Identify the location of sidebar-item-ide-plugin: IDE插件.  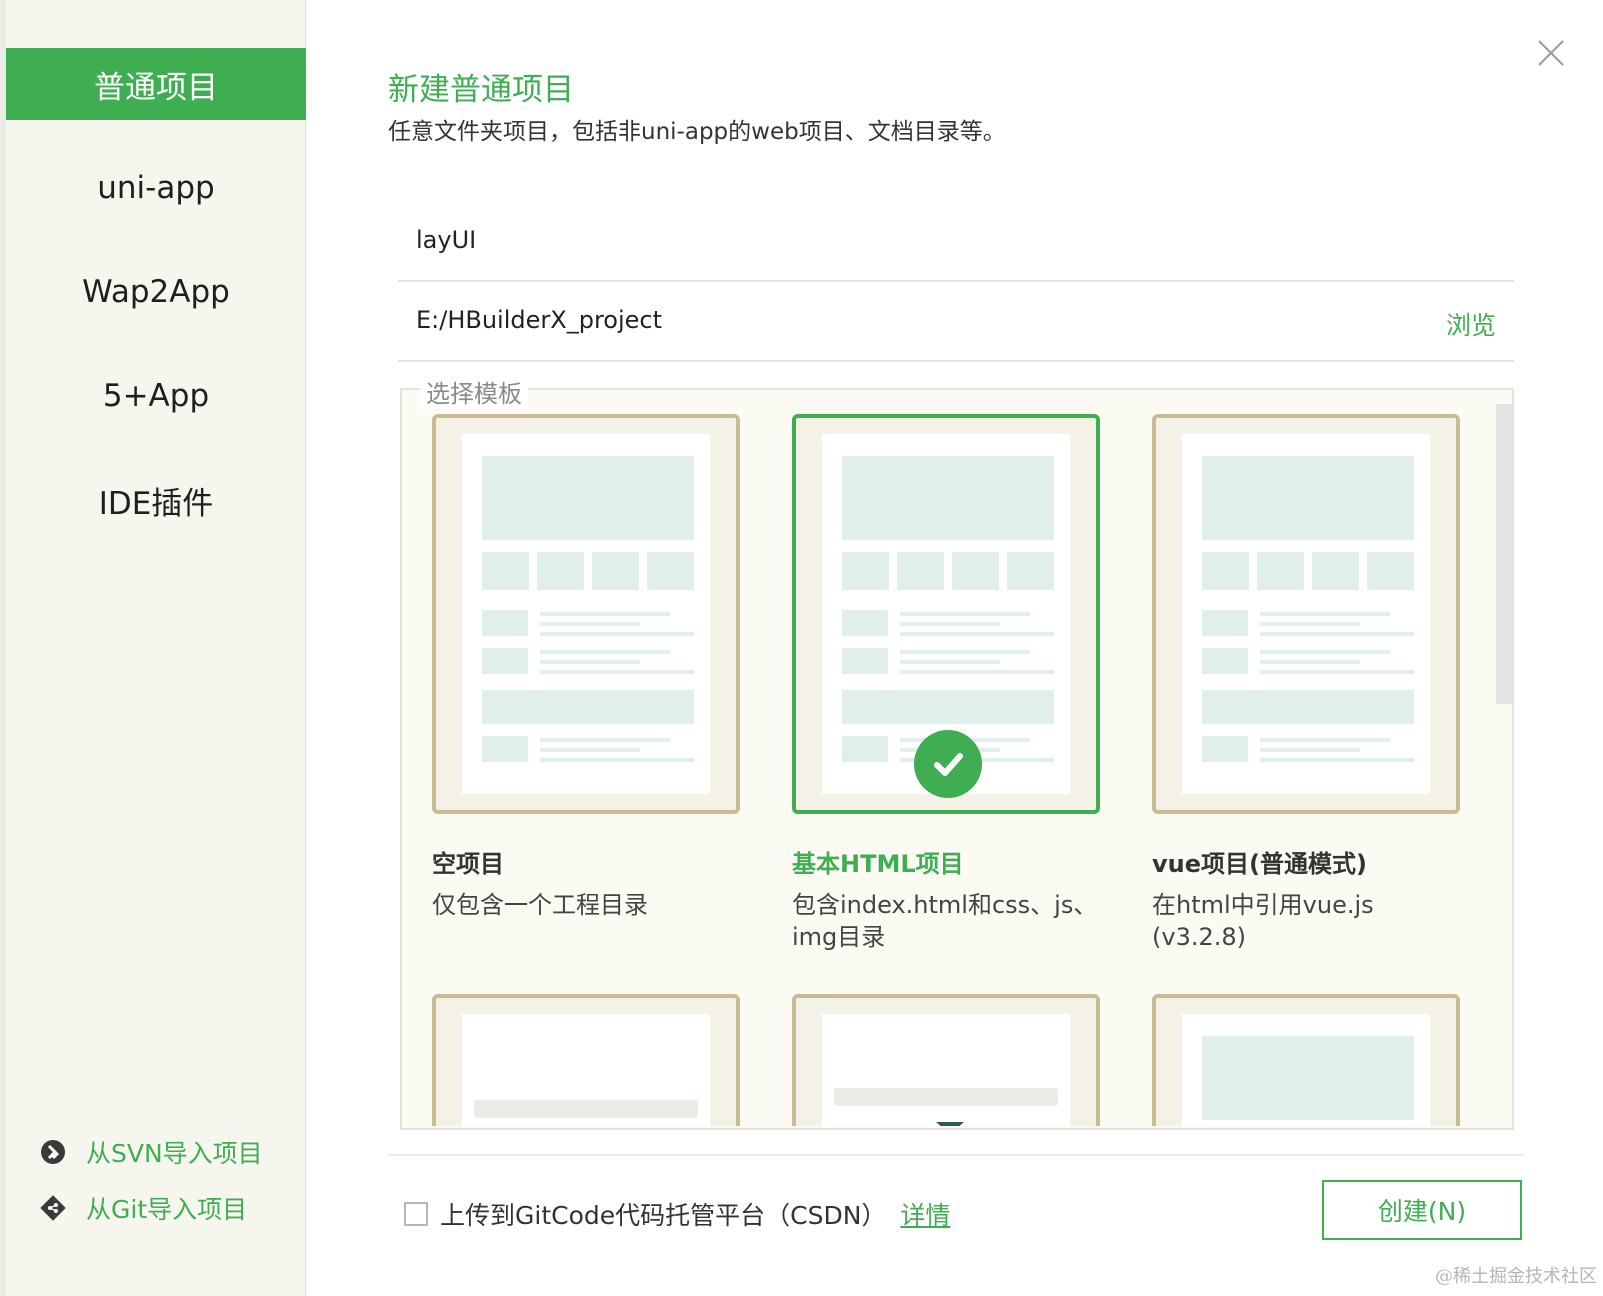
(156, 500).